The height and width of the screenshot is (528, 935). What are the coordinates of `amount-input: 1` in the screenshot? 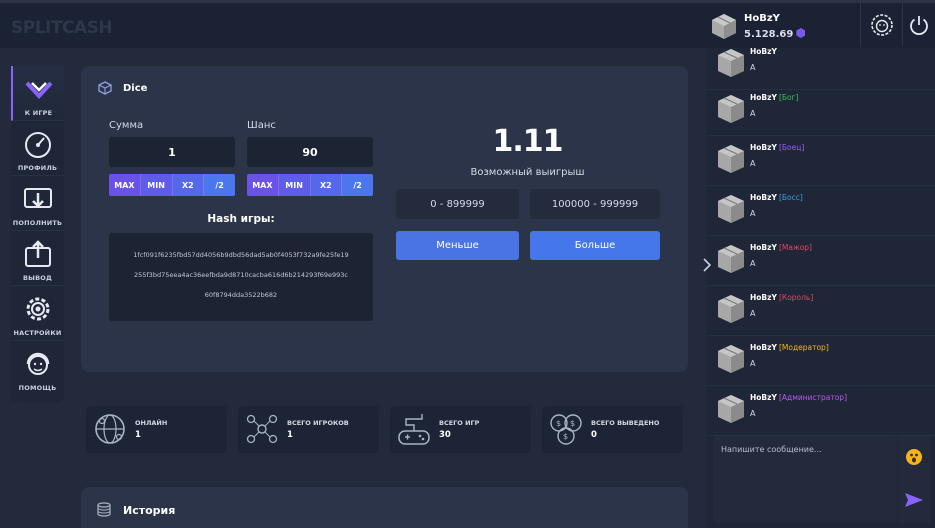 It's located at (172, 152).